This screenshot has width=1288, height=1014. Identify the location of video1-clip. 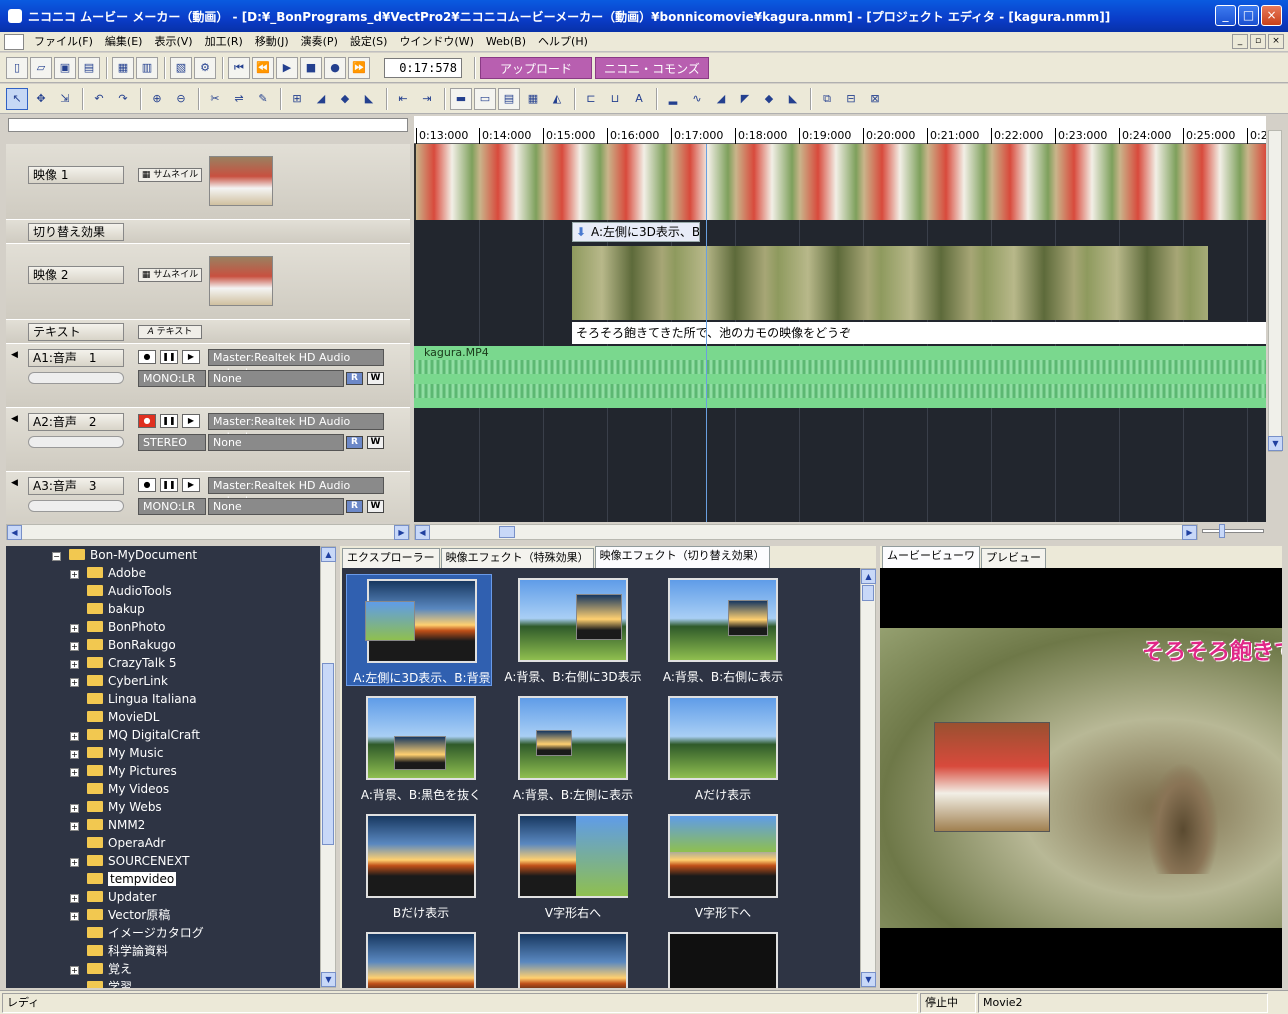
(840, 182).